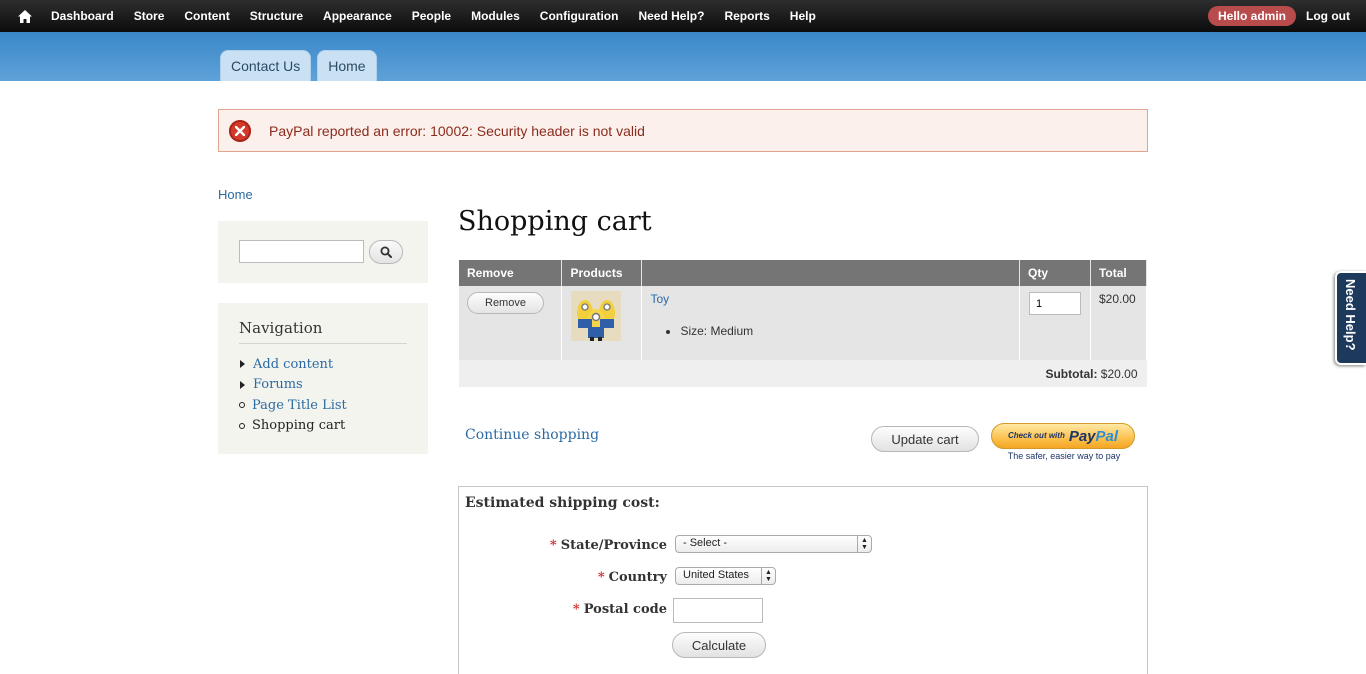 The height and width of the screenshot is (674, 1366). I want to click on need-help-side-tab: Need Help?, so click(1350, 318).